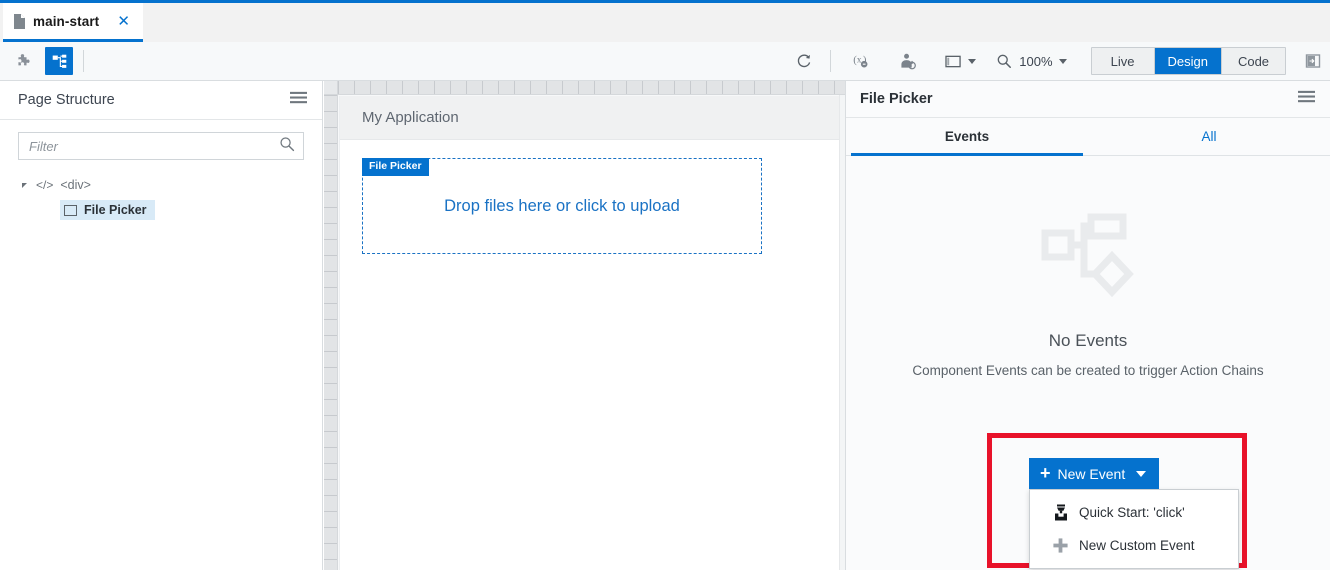 The image size is (1330, 570). What do you see at coordinates (66, 21) in the screenshot?
I see `editor-tab-label: main-start` at bounding box center [66, 21].